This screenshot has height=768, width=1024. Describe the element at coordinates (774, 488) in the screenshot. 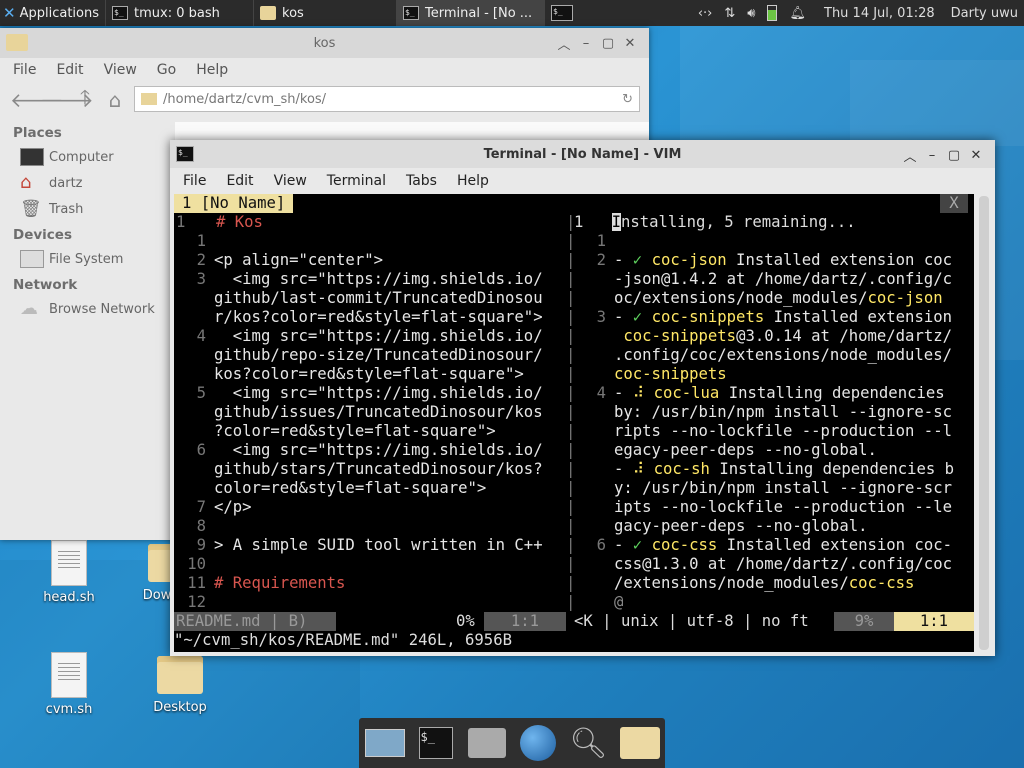

I see `coc-output-line: y: /usr/bin/npm install --ignore-scr` at that location.